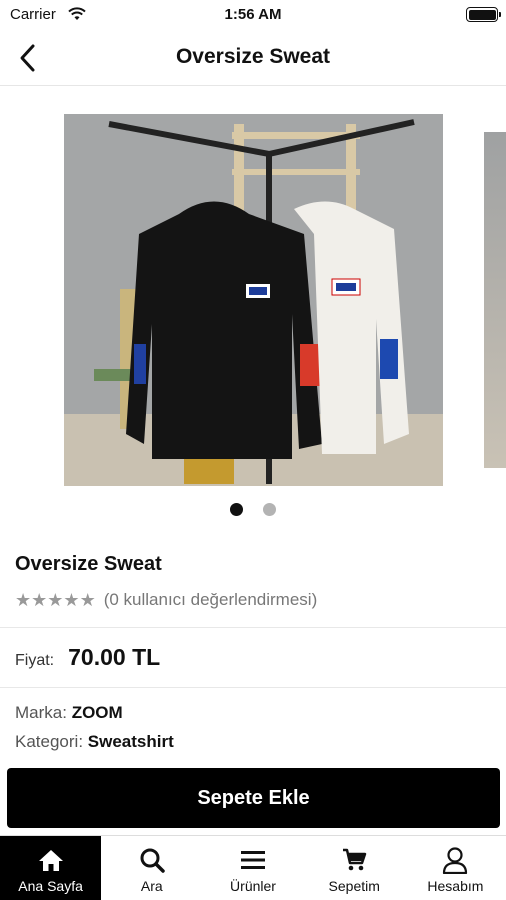 Image resolution: width=506 pixels, height=900 pixels. I want to click on cart-icon, so click(354, 860).